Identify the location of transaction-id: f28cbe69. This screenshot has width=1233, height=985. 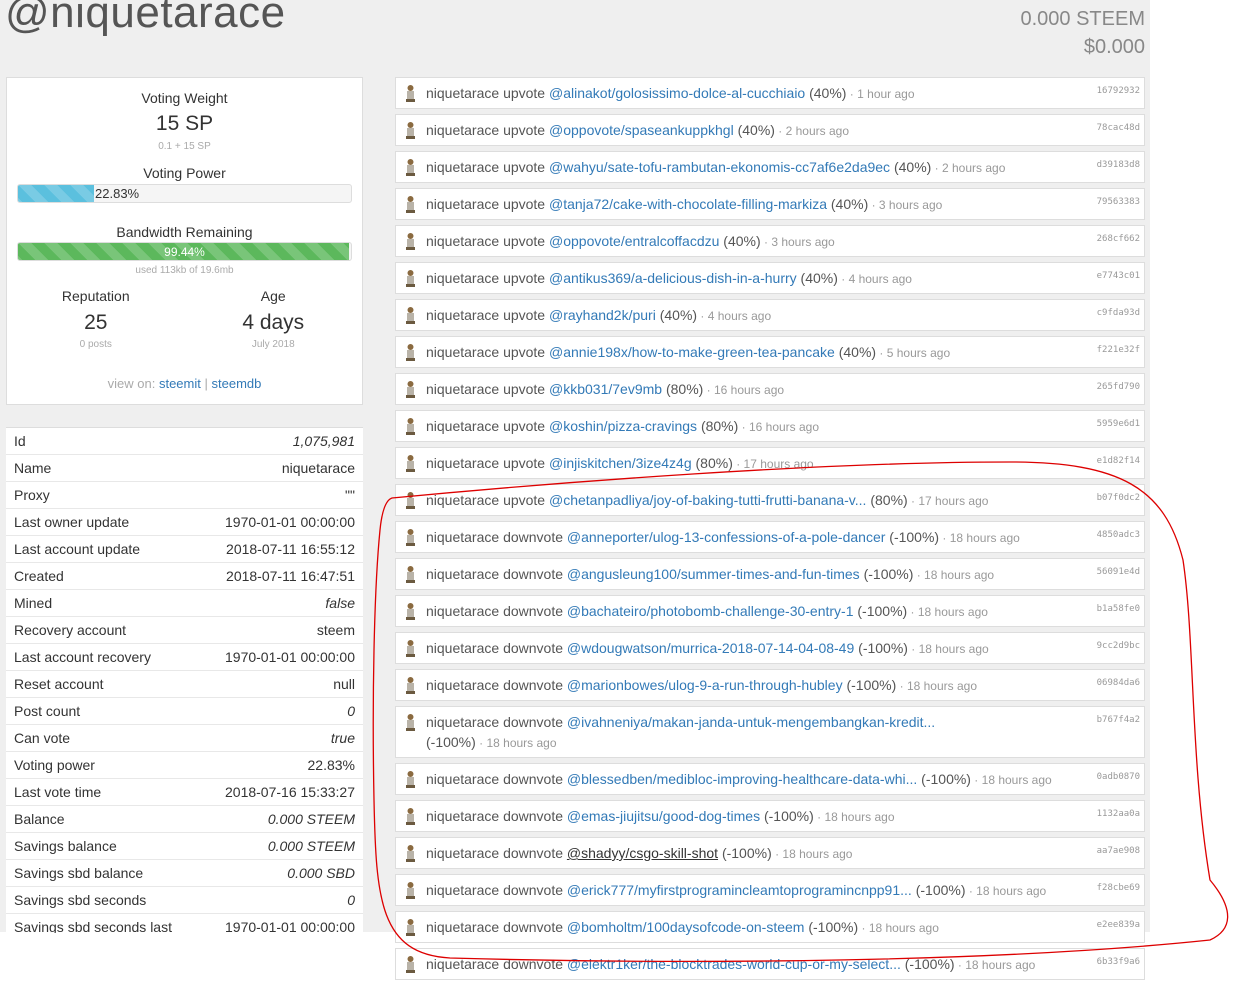
(1118, 888).